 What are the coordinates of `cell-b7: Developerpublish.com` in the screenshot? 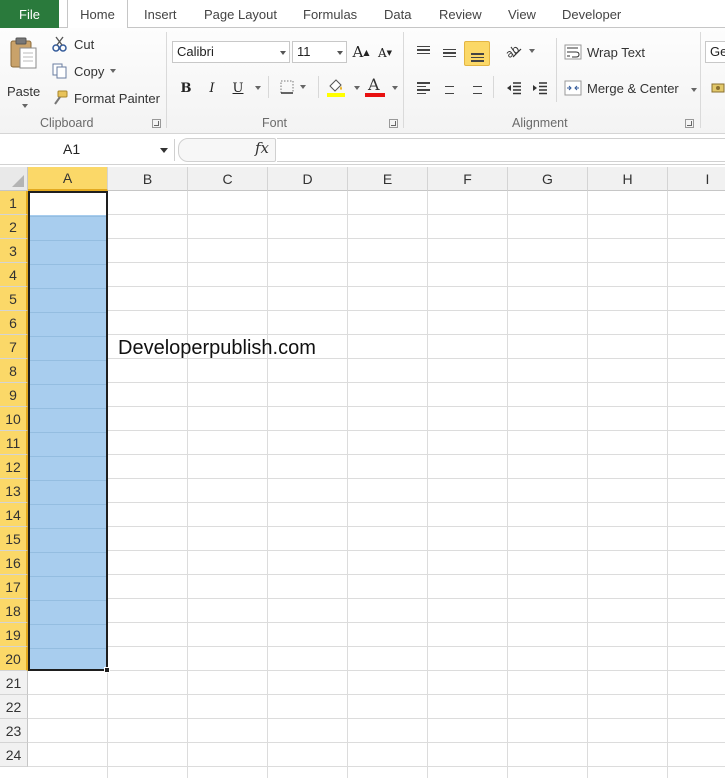 It's located at (217, 348).